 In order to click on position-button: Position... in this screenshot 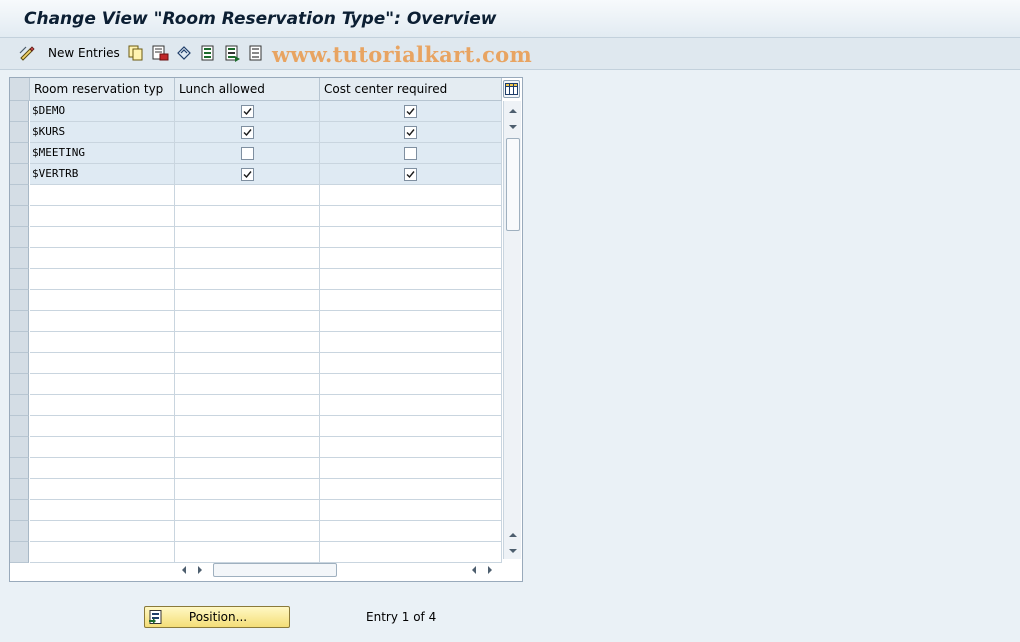, I will do `click(217, 617)`.